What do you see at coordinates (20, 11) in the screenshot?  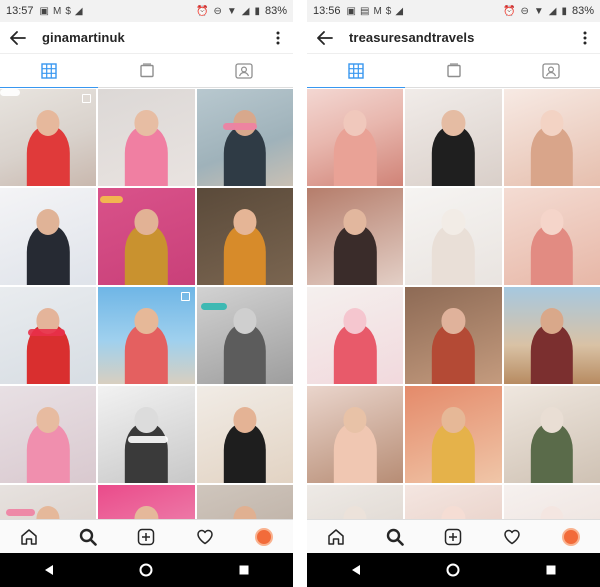 I see `status-time: 13:57` at bounding box center [20, 11].